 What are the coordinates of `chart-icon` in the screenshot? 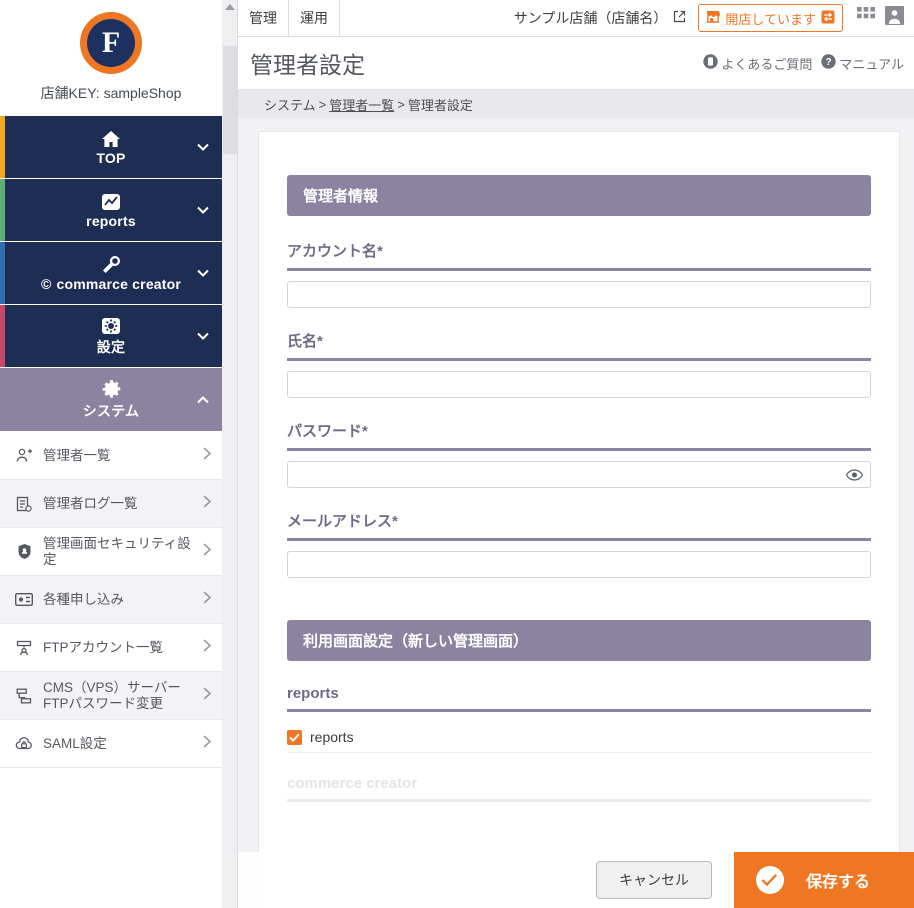 It's located at (111, 201).